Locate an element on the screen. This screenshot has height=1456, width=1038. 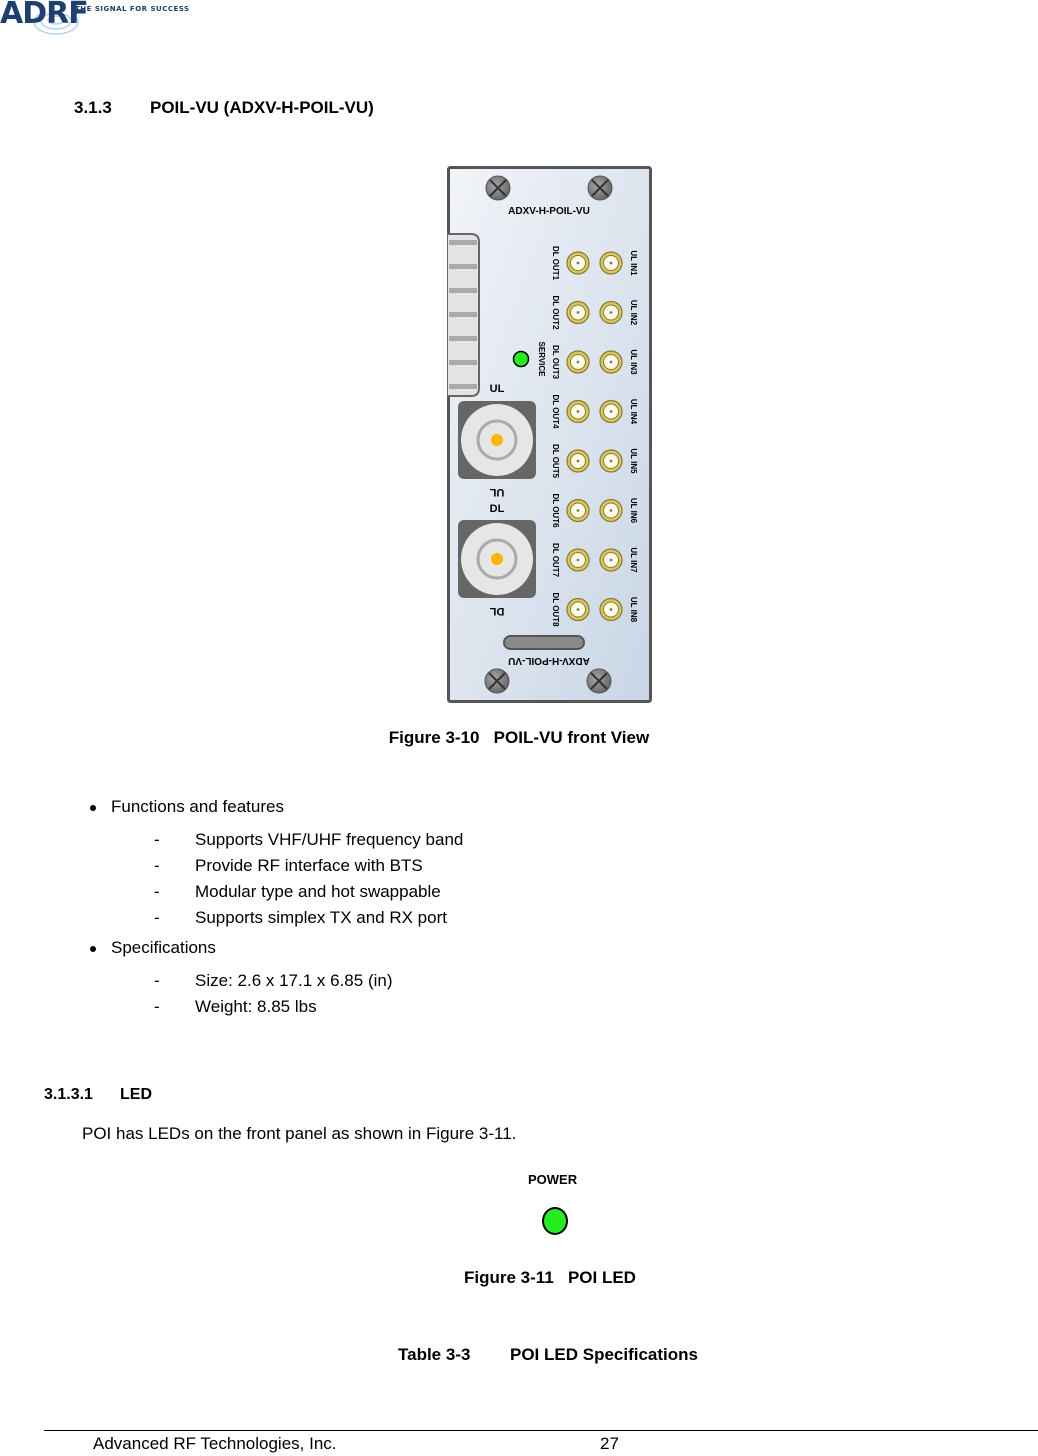
ul-in-port-label: UL IN3 is located at coordinates (633, 362).